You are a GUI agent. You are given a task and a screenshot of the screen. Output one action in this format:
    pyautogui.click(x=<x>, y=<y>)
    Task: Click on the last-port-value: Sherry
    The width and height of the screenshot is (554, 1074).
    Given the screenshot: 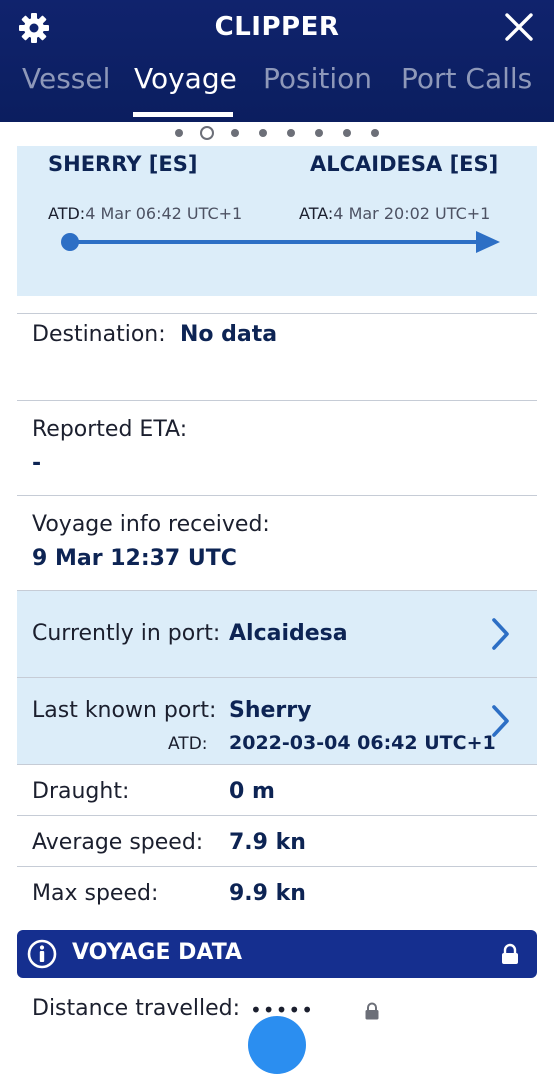 What is the action you would take?
    pyautogui.click(x=270, y=710)
    